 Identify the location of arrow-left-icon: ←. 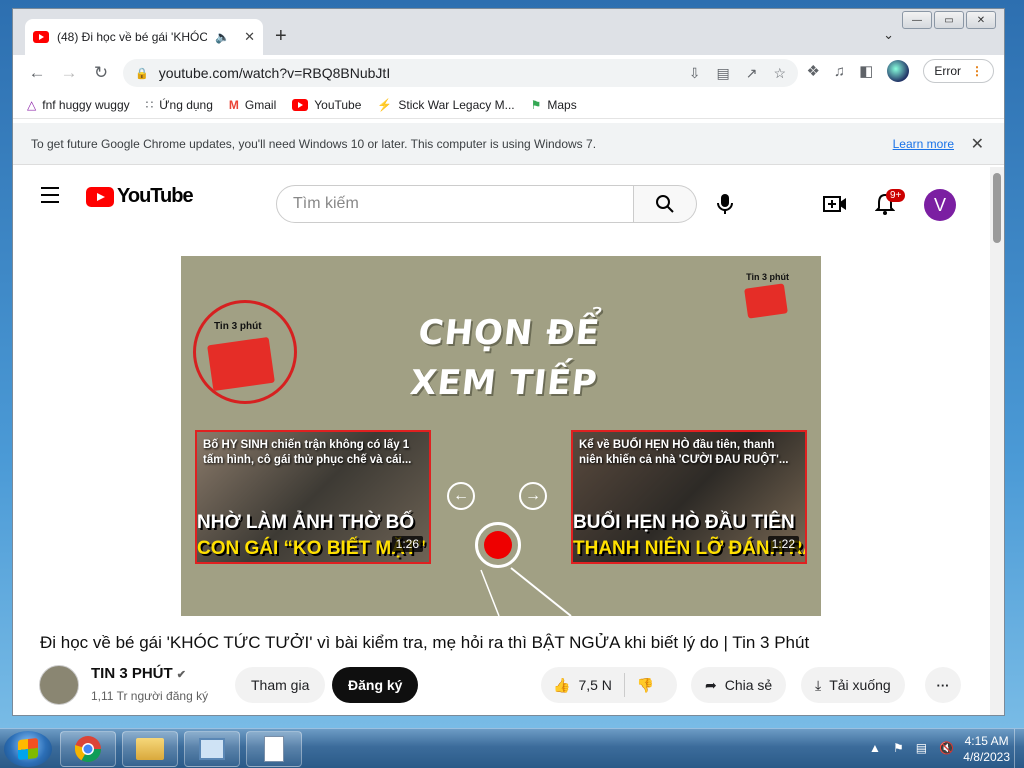
(461, 496).